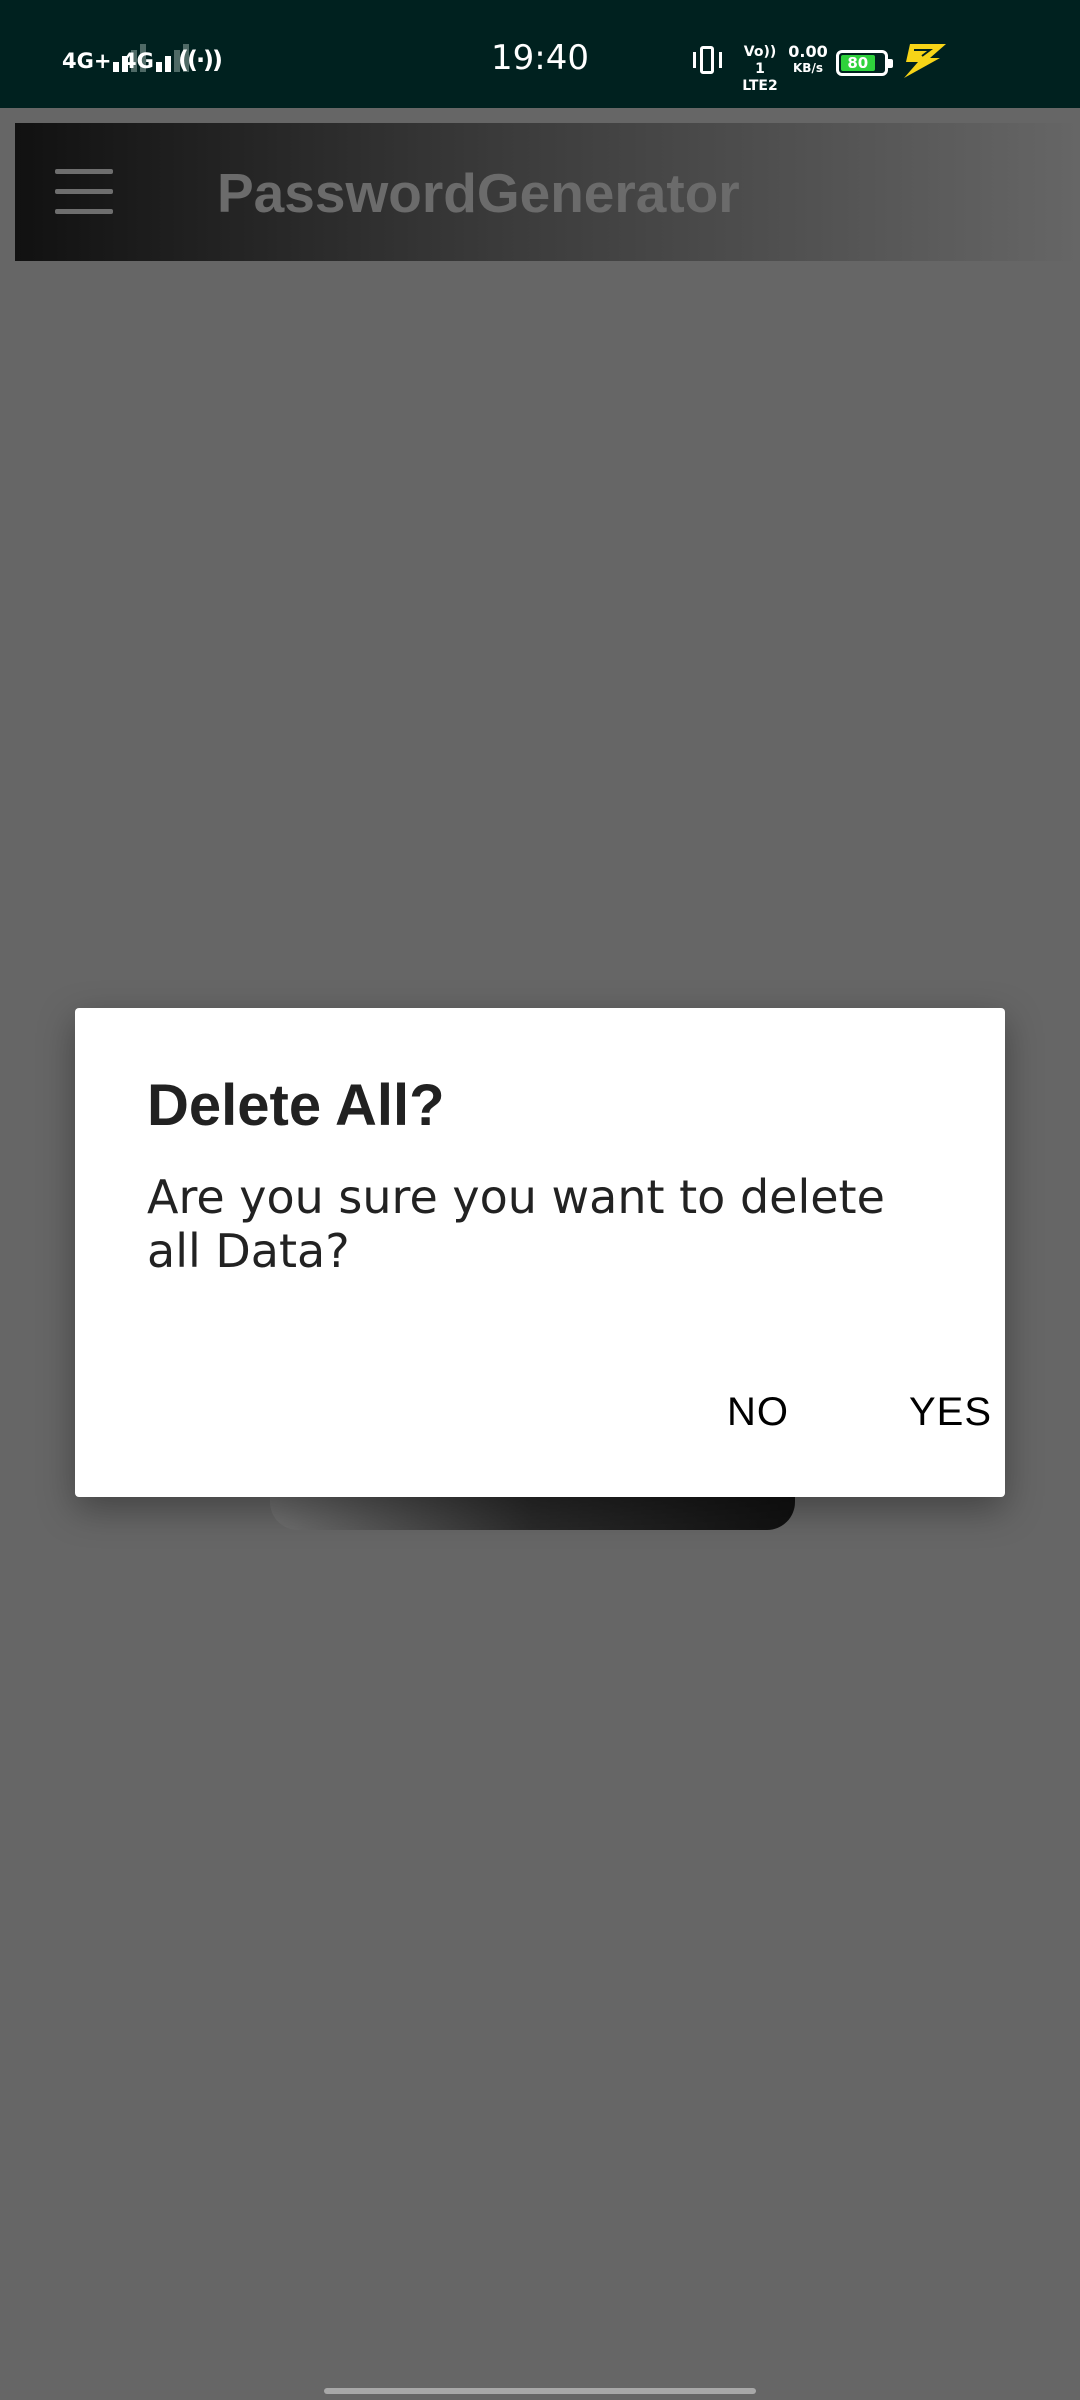 The width and height of the screenshot is (1080, 2400). I want to click on network-speed: 0.00 KB/s, so click(808, 60).